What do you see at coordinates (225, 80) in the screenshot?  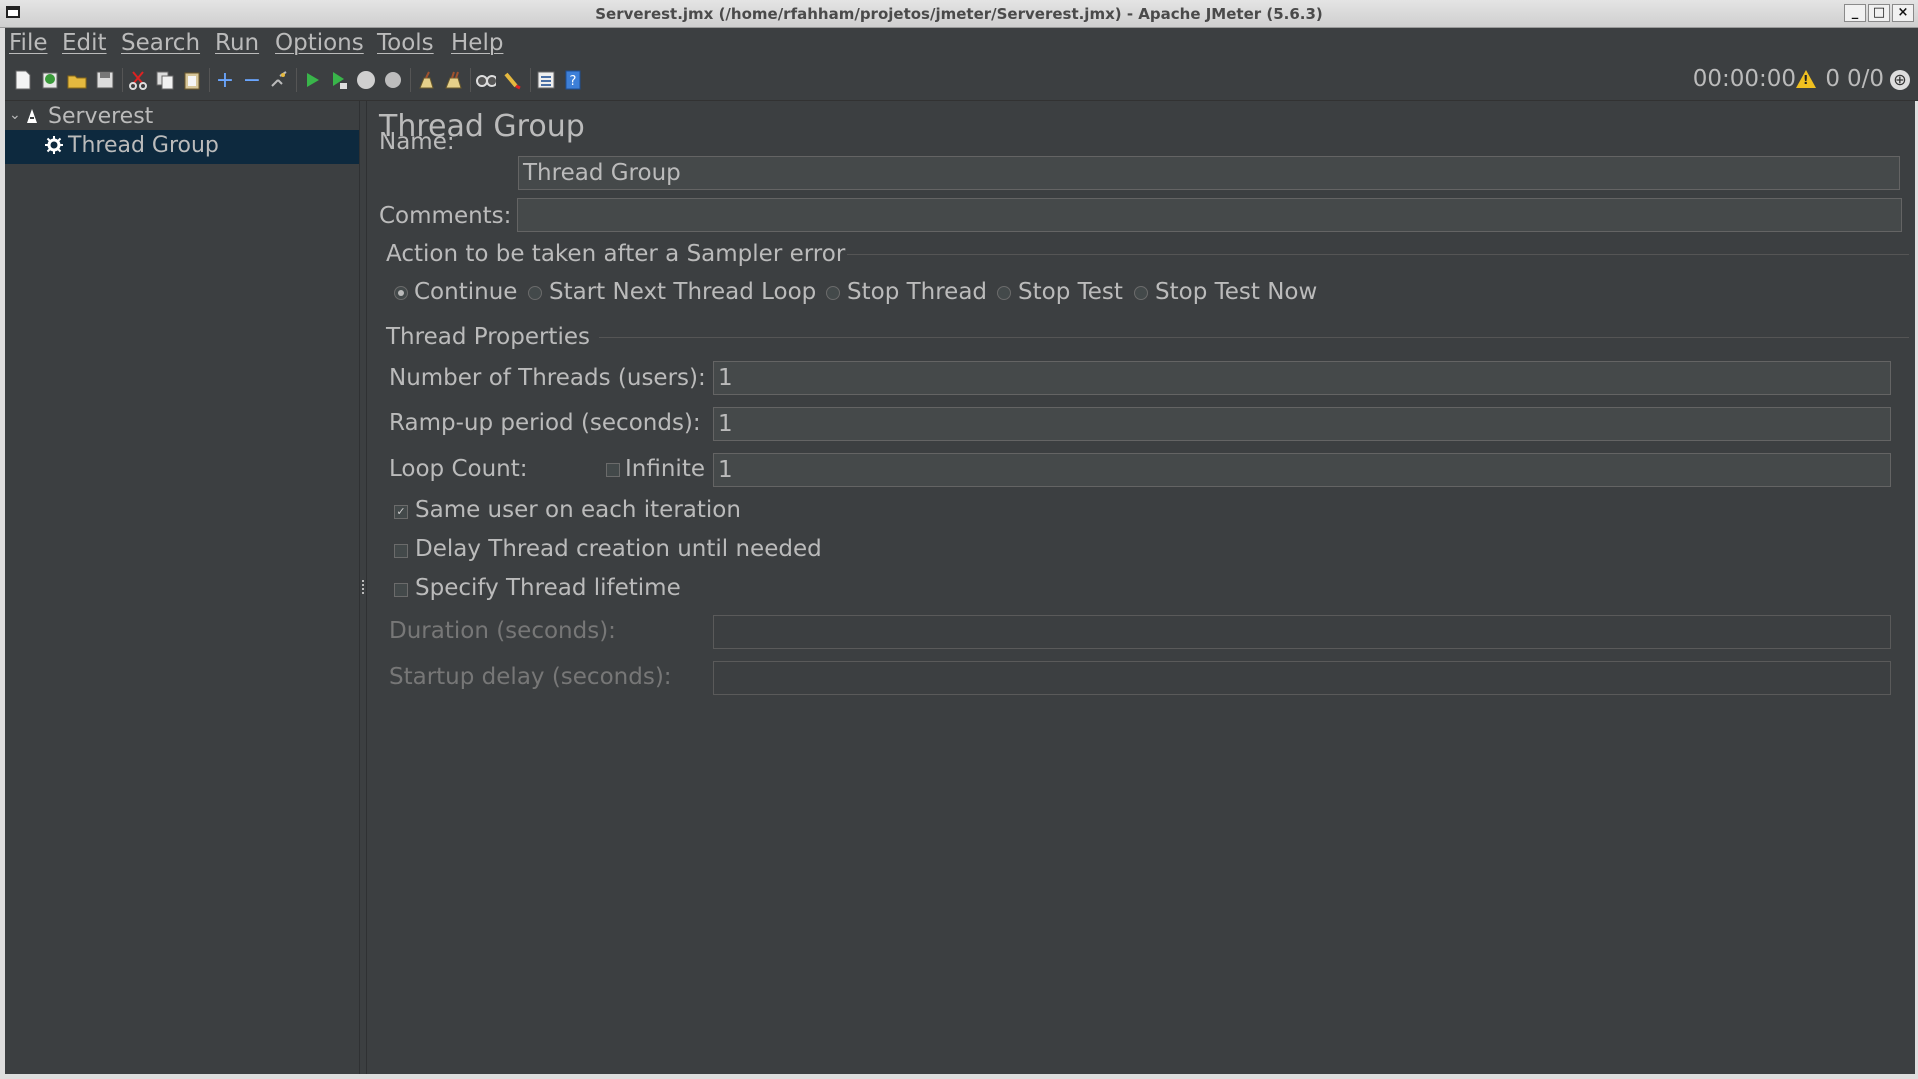 I see `expand-icon: +` at bounding box center [225, 80].